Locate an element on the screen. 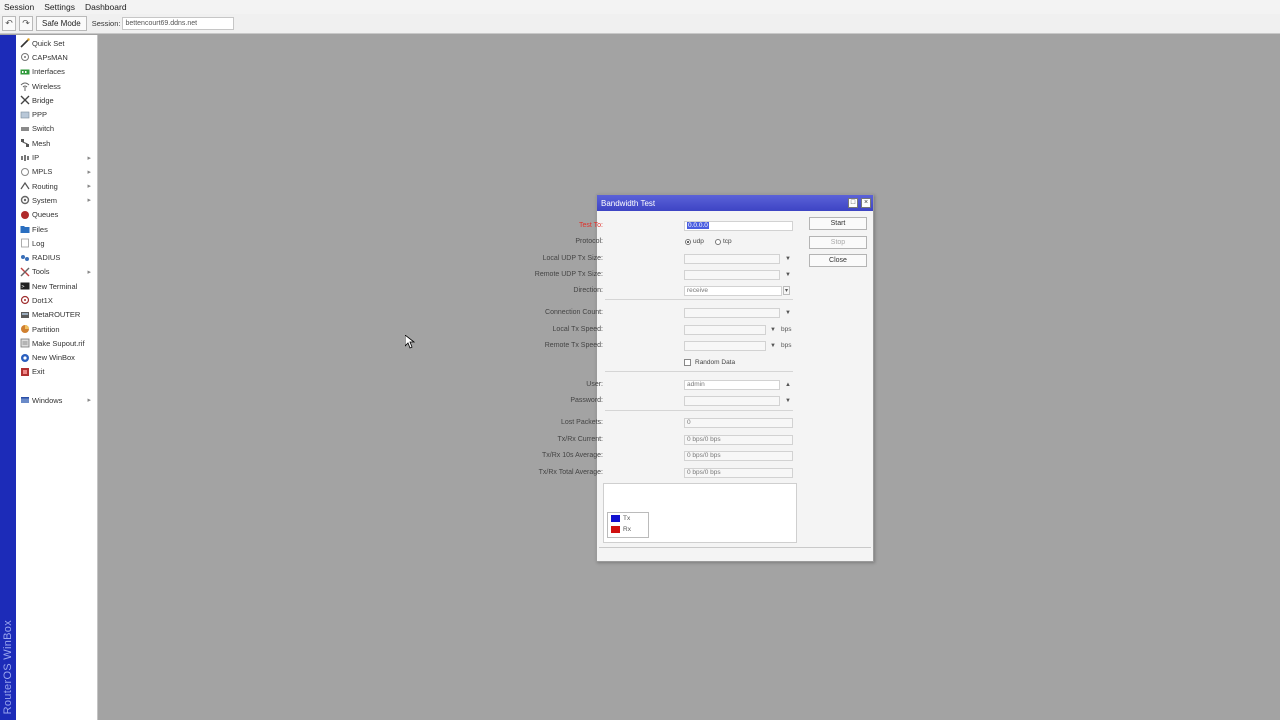 The width and height of the screenshot is (1280, 720). sidebar-item-files: Files is located at coordinates (56, 229).